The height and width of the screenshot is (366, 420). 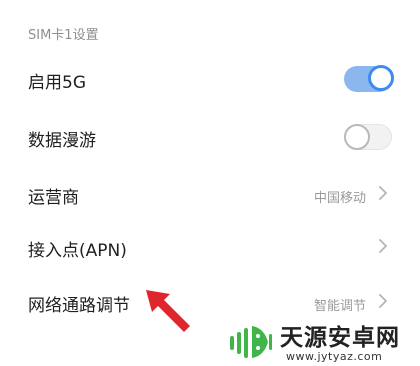 What do you see at coordinates (210, 137) in the screenshot?
I see `data-roaming-row: 数据漫游` at bounding box center [210, 137].